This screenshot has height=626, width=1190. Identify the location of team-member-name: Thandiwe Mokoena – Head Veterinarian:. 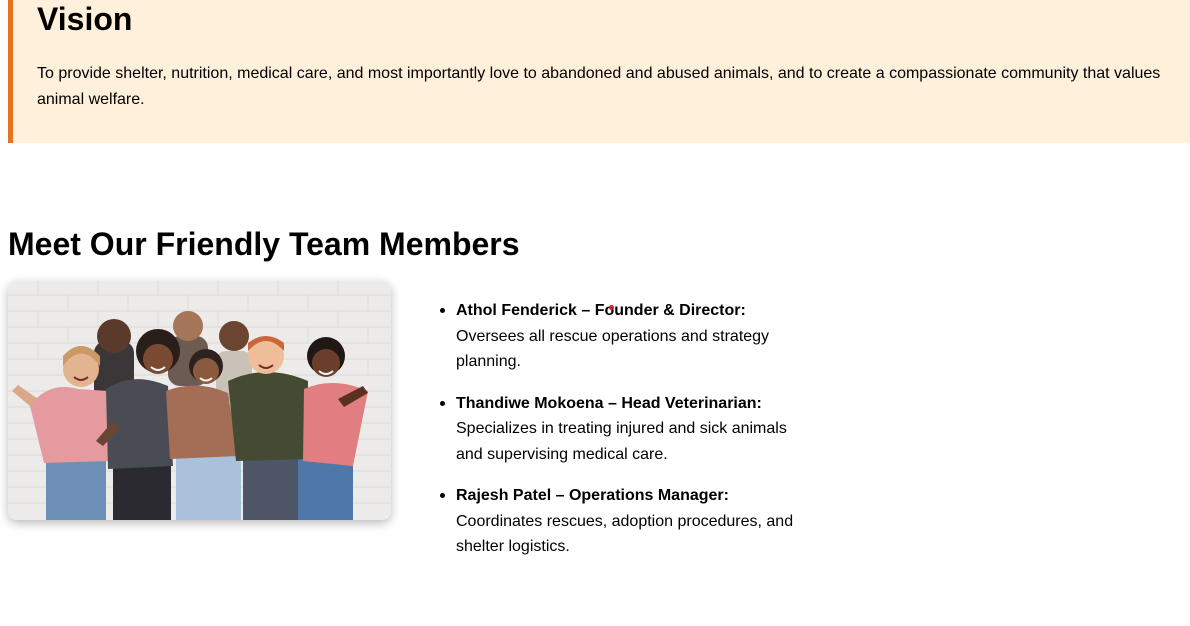
(609, 403).